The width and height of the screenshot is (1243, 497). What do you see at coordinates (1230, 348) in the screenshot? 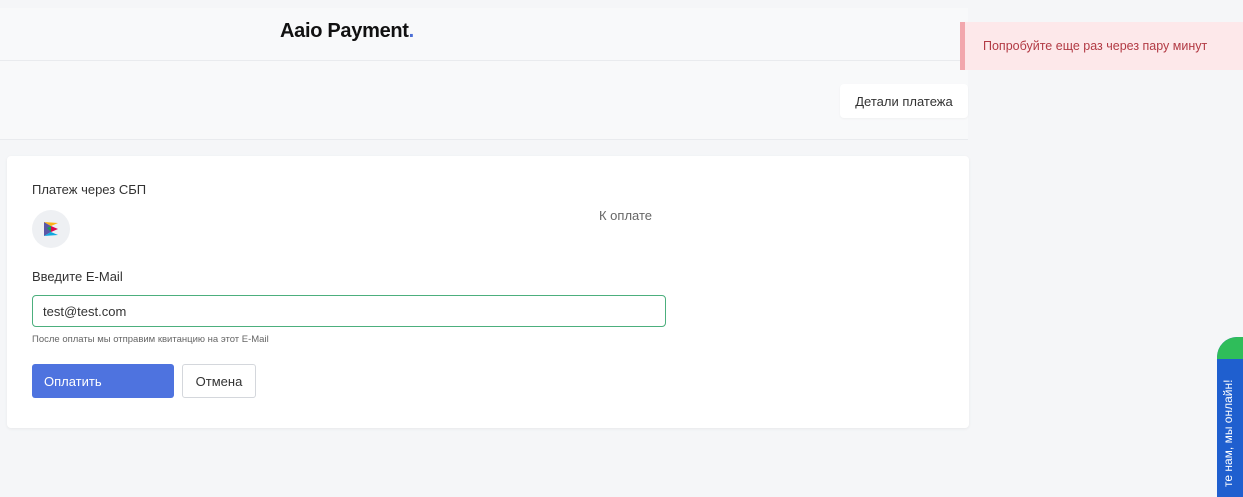
I see `chat-status-indicator` at bounding box center [1230, 348].